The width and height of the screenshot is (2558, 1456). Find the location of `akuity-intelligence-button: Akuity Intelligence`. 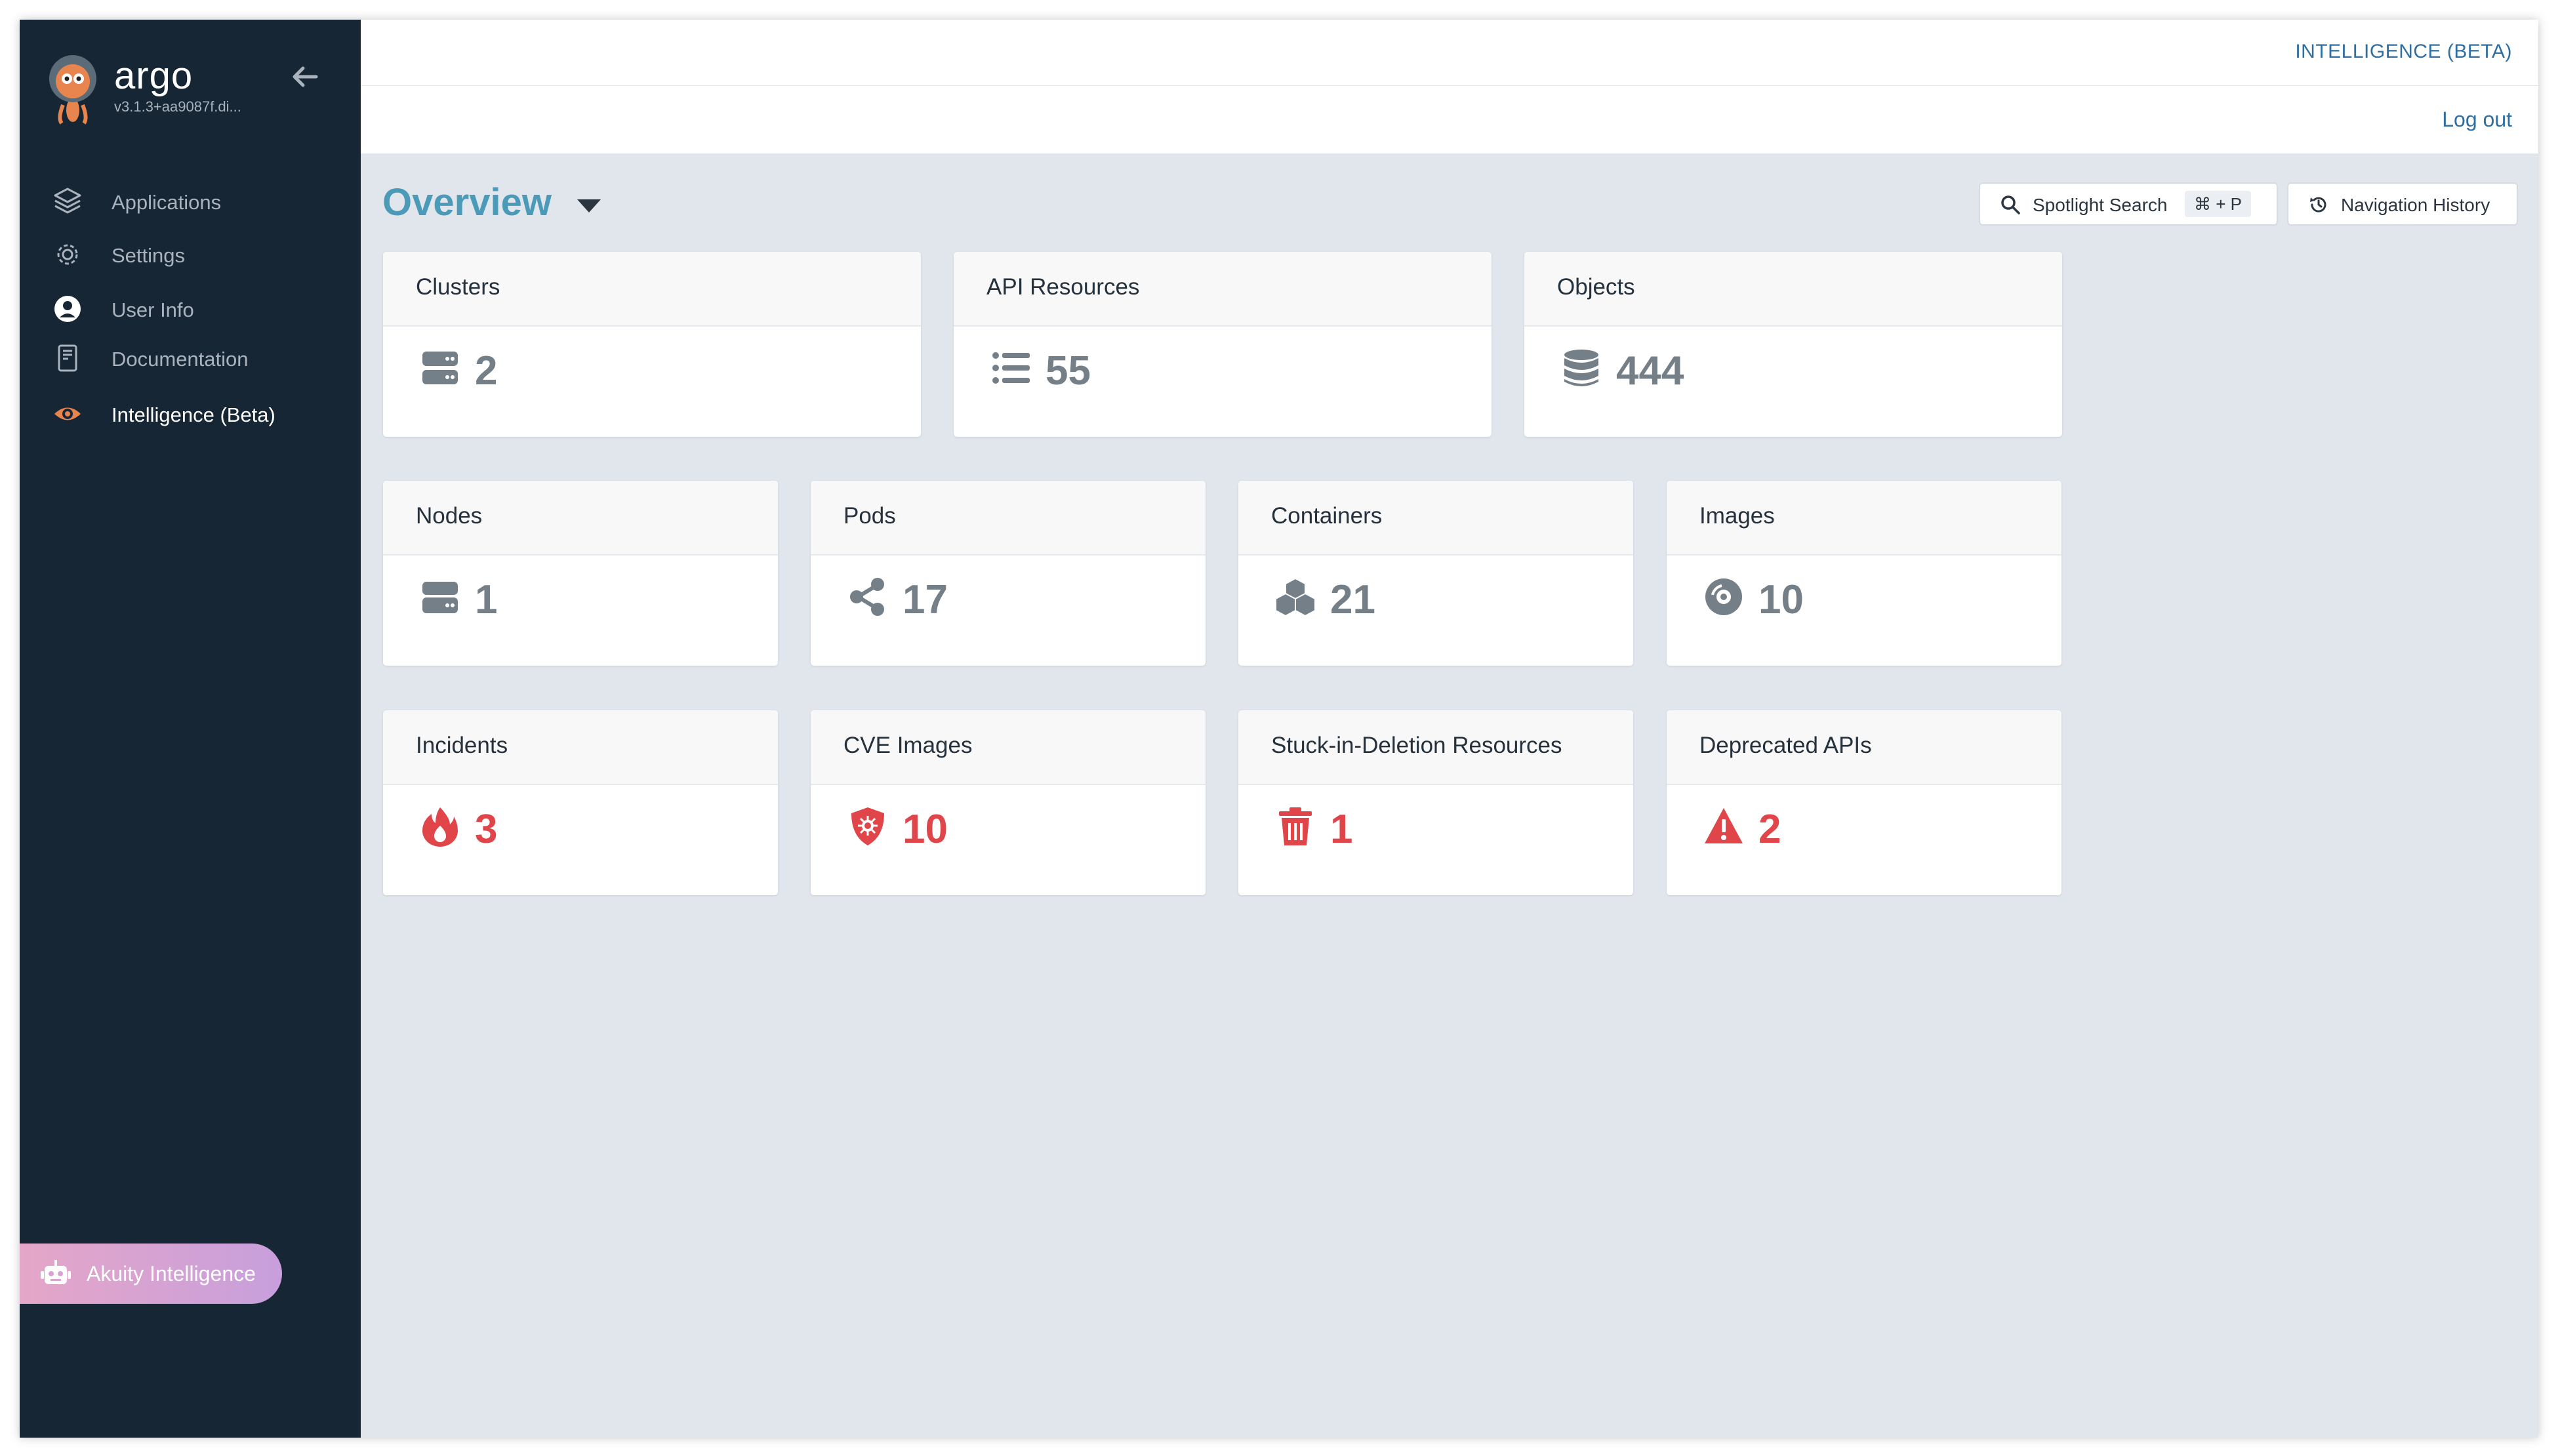

akuity-intelligence-button: Akuity Intelligence is located at coordinates (151, 1274).